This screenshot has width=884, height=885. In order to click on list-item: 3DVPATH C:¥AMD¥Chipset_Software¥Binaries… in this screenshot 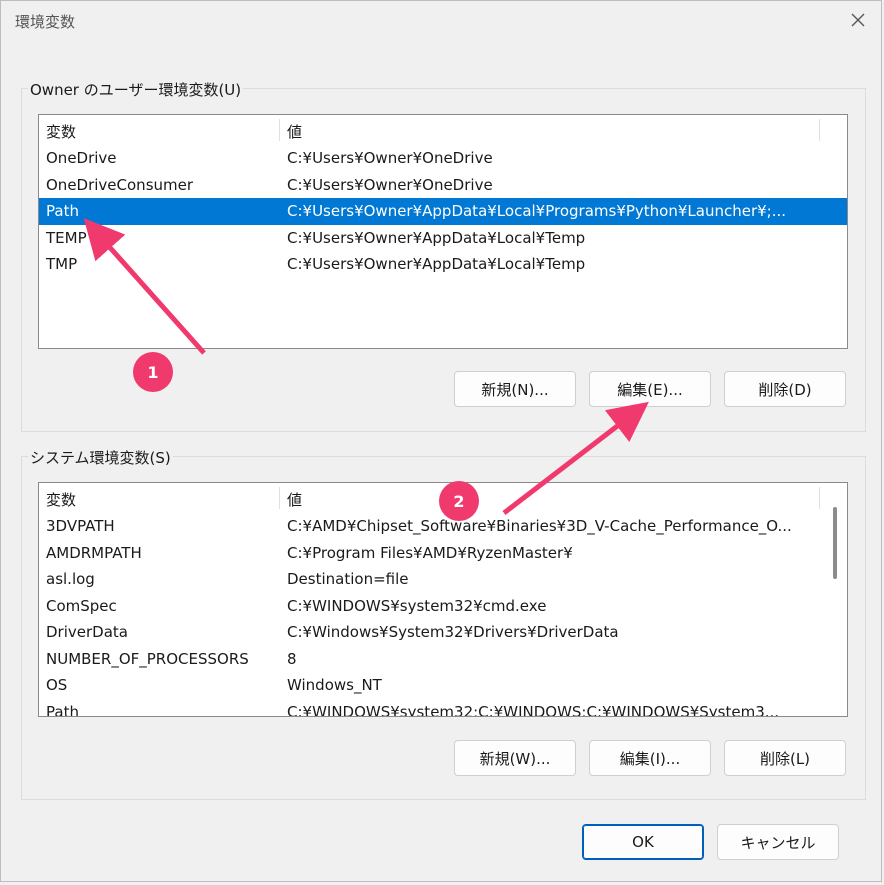, I will do `click(443, 526)`.